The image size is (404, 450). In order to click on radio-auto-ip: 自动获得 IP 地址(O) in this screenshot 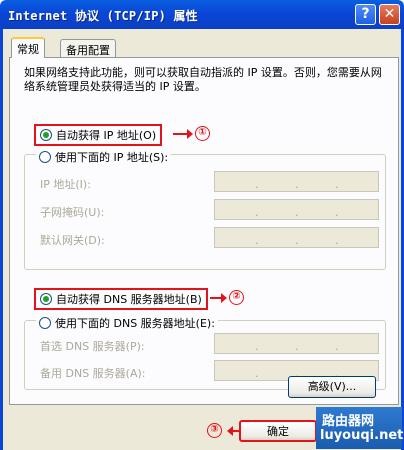, I will do `click(98, 135)`.